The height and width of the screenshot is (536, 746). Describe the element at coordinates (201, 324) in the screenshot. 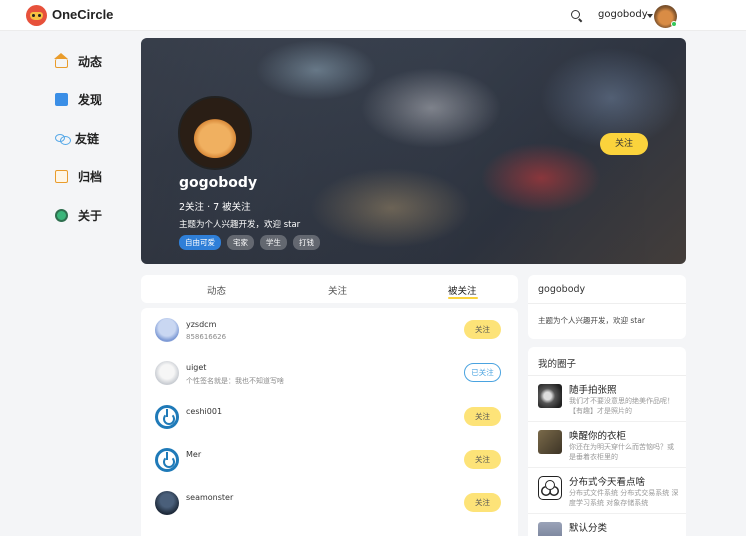

I see `user-name: yzsdcm` at that location.